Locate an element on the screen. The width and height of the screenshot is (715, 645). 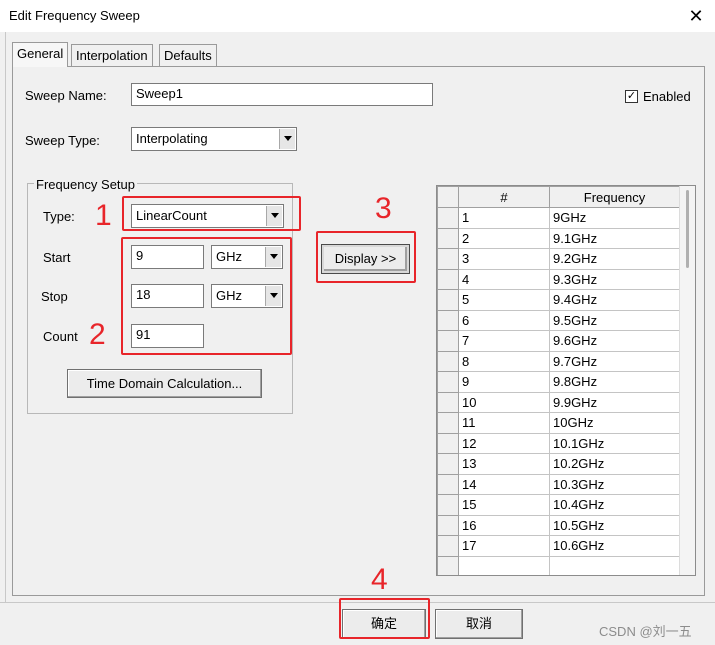
tab-general: General is located at coordinates (40, 54).